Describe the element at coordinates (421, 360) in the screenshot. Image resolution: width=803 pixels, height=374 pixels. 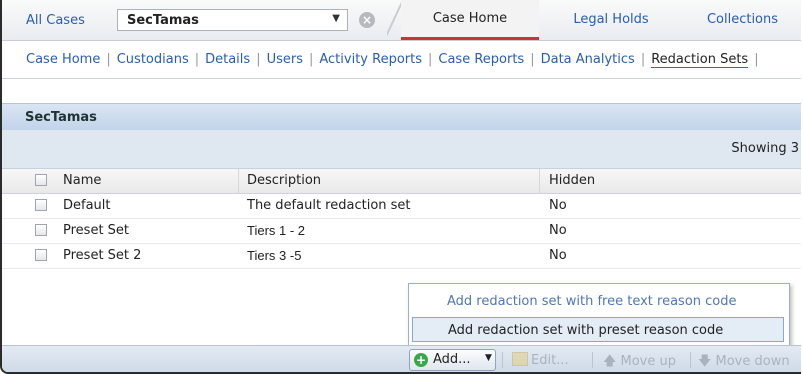
I see `plus-icon: +` at that location.